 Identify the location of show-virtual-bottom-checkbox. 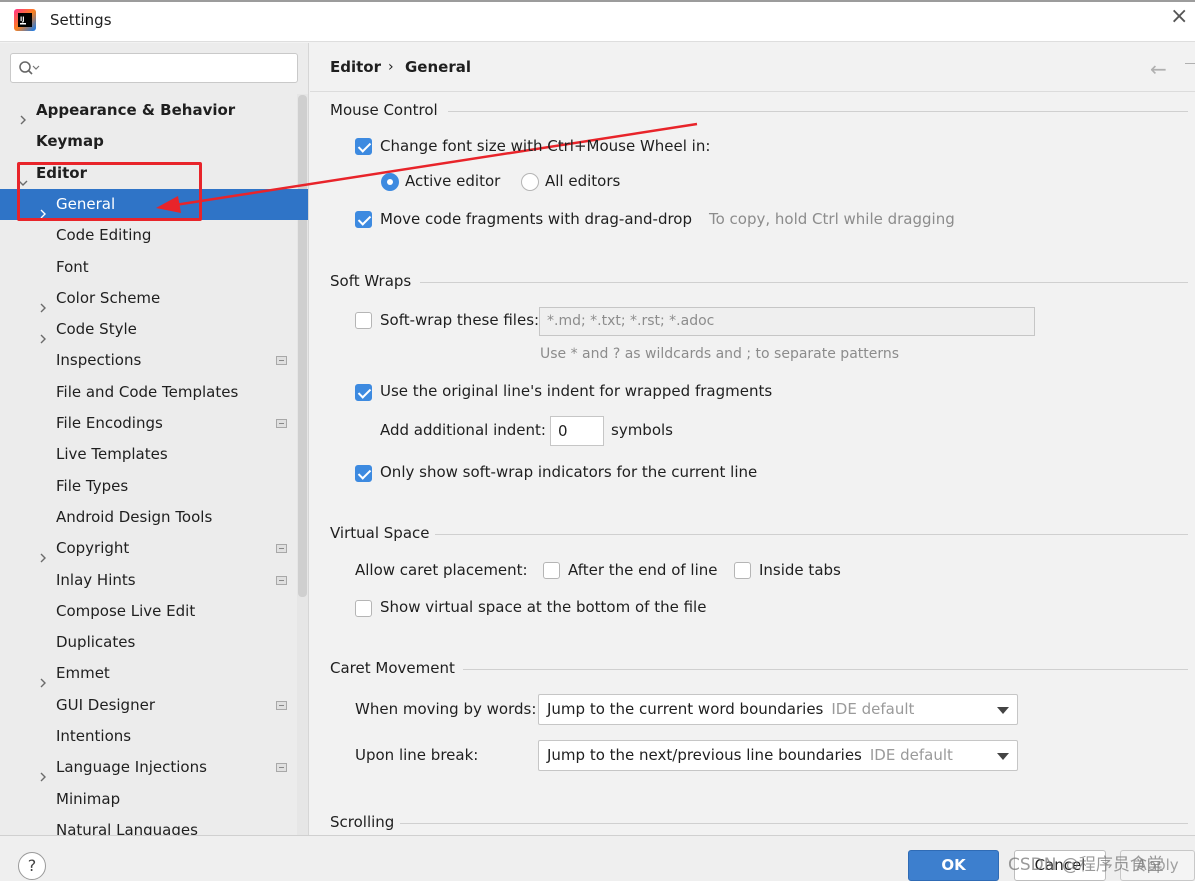
(363, 608).